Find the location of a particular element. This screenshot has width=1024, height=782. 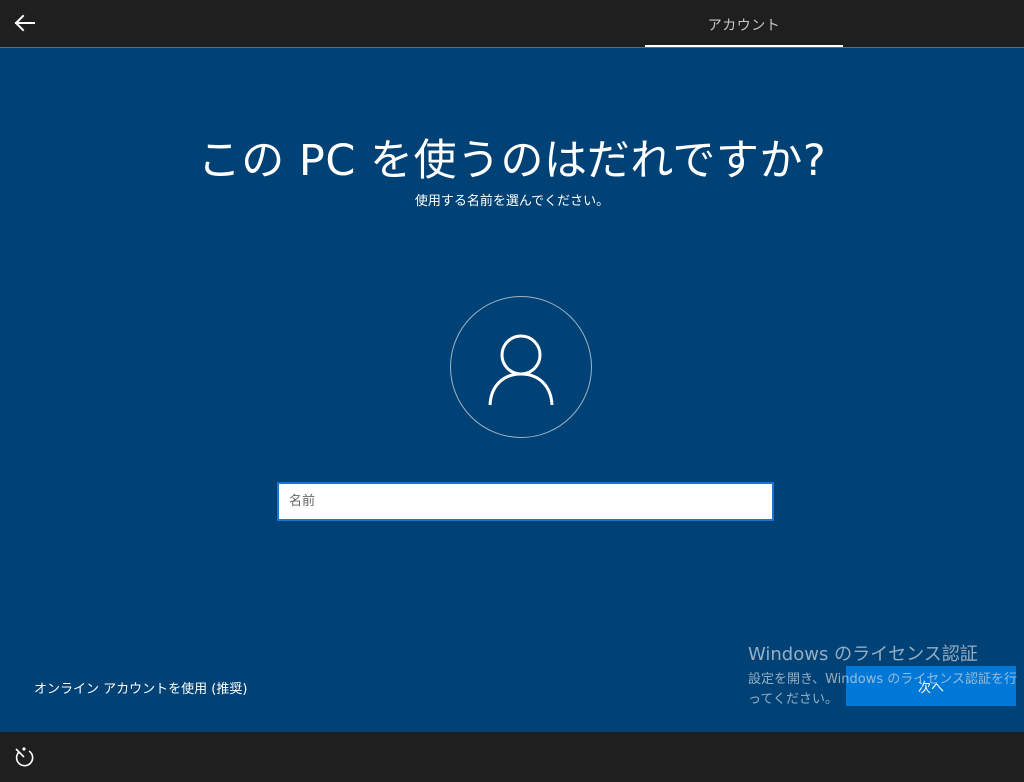

ease-of-access-icon is located at coordinates (24, 757).